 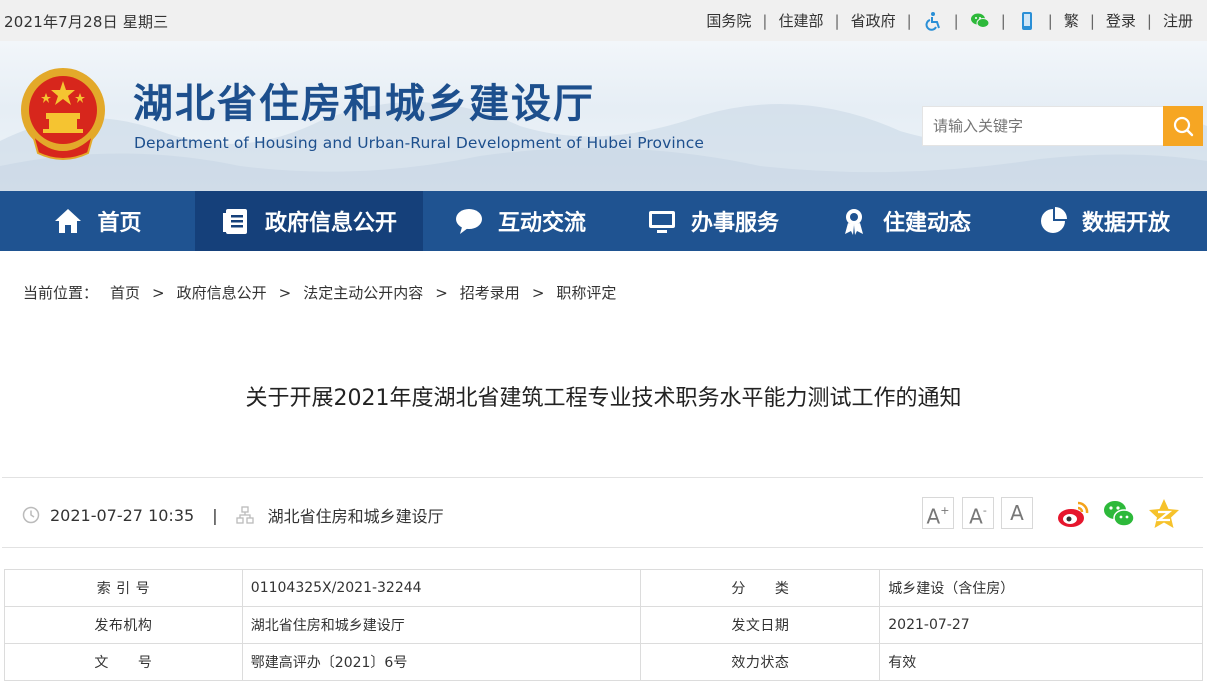 I want to click on current-date: 2021年7月28日 星期三, so click(x=86, y=22).